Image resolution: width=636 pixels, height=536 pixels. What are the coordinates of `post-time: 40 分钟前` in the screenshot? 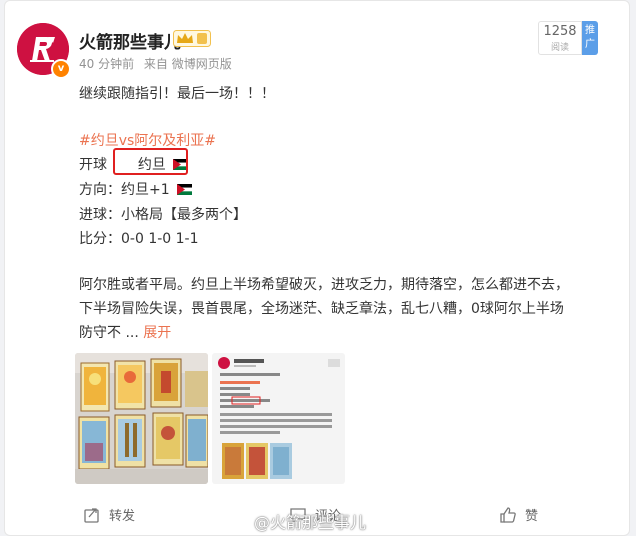 It's located at (106, 64).